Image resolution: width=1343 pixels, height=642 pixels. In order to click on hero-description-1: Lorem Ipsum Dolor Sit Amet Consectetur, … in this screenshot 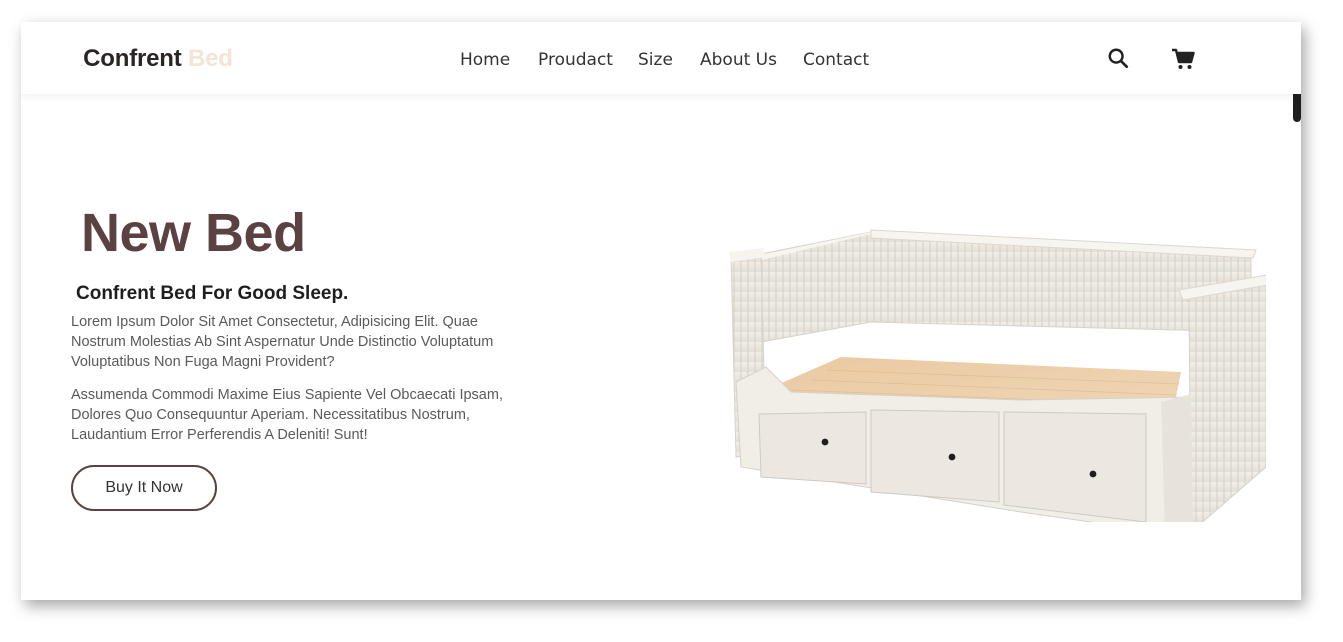, I will do `click(282, 342)`.